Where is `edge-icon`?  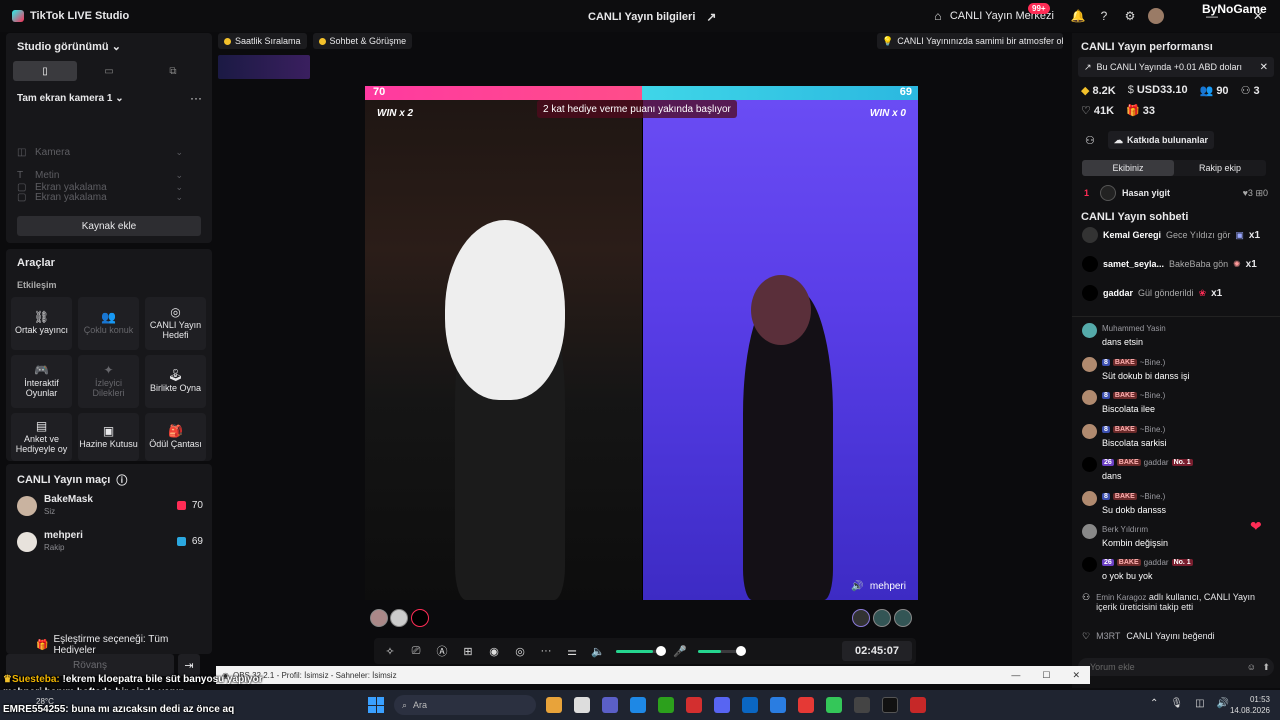 edge-icon is located at coordinates (638, 705).